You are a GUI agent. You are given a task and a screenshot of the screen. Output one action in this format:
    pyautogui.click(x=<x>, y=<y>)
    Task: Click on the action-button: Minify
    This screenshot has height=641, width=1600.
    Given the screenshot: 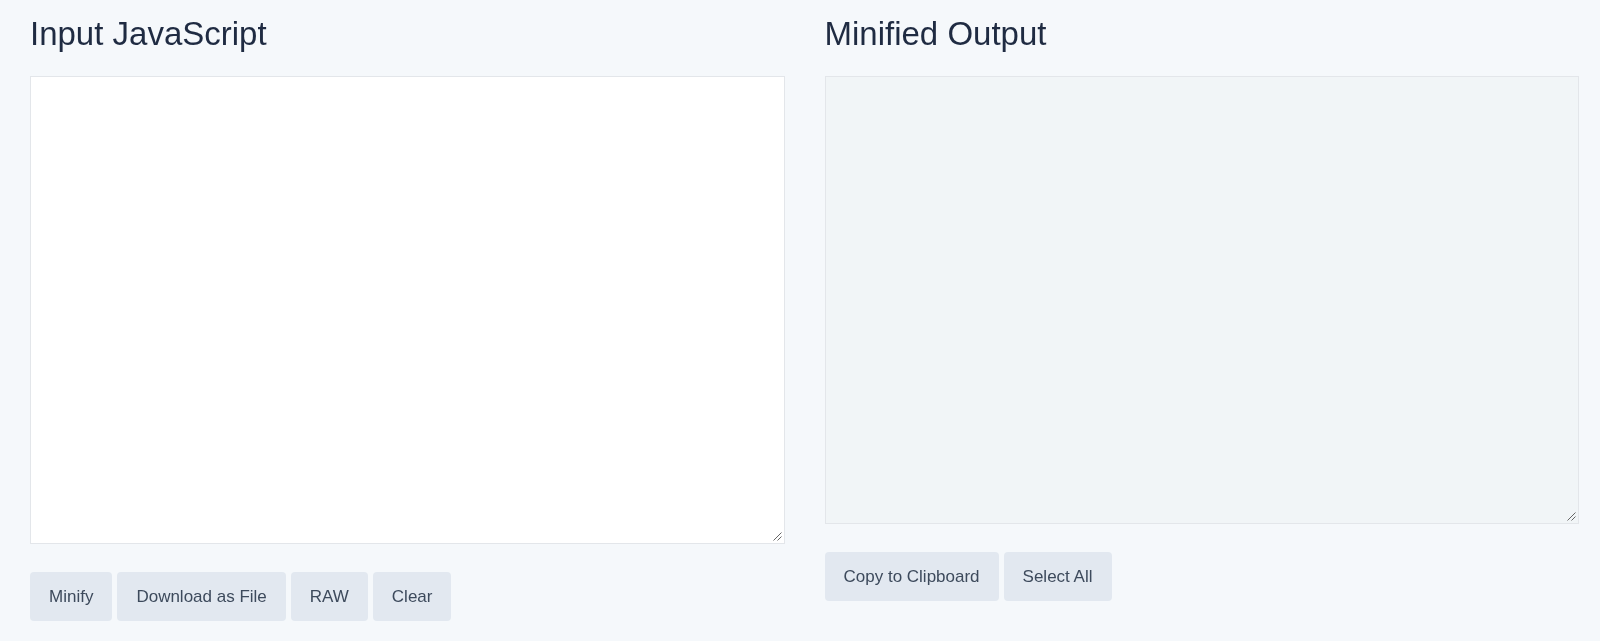 What is the action you would take?
    pyautogui.click(x=71, y=596)
    